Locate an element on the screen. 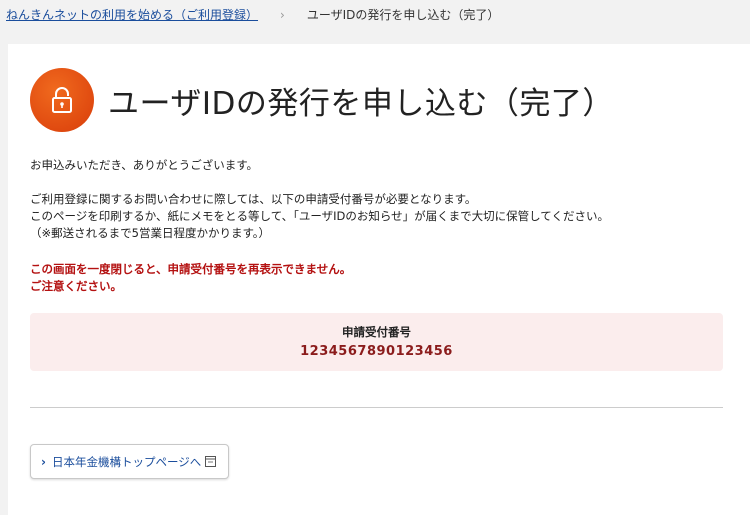 This screenshot has height=515, width=750. breadcrumb-current: ユーザIDの発行を申し込む（完了） is located at coordinates (403, 15).